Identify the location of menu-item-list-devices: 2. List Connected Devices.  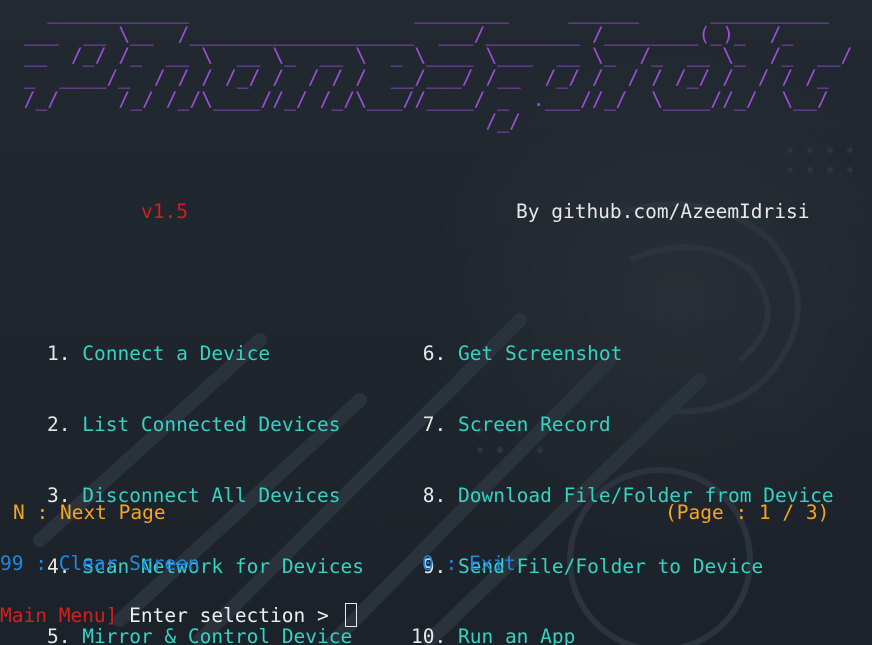
(194, 424).